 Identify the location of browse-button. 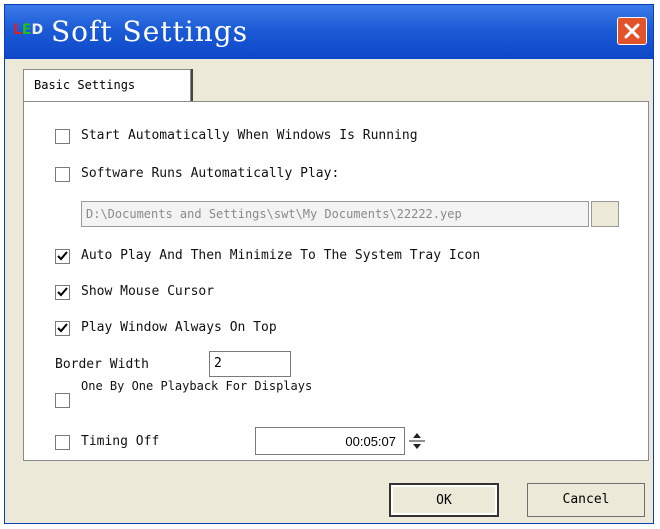
(605, 214).